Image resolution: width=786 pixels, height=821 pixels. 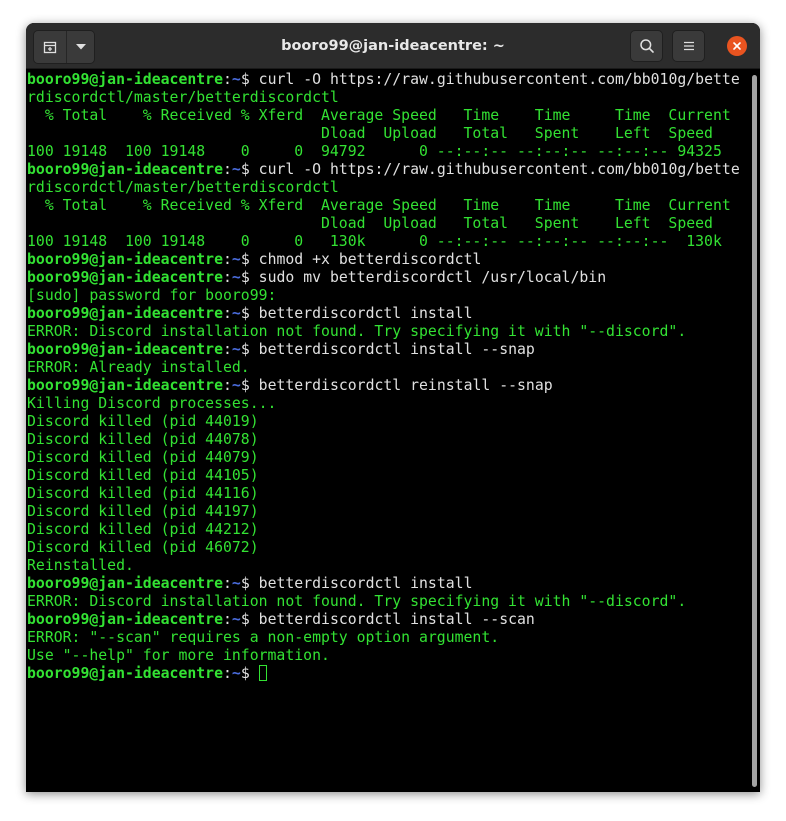 What do you see at coordinates (388, 674) in the screenshot?
I see `prompt-line: booro99@jan-ideacentre:~$` at bounding box center [388, 674].